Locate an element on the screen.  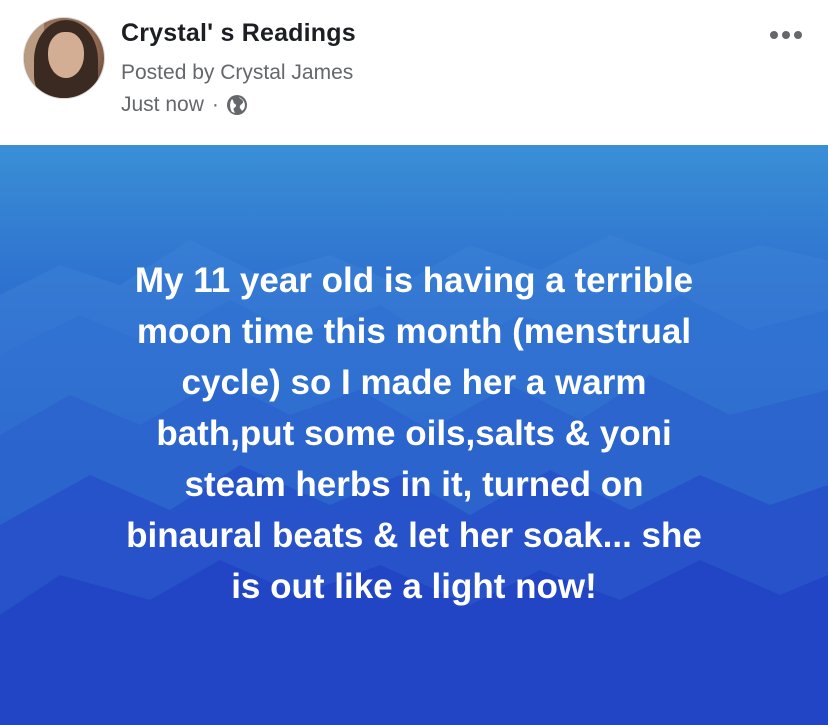
avatar-face is located at coordinates (66, 55).